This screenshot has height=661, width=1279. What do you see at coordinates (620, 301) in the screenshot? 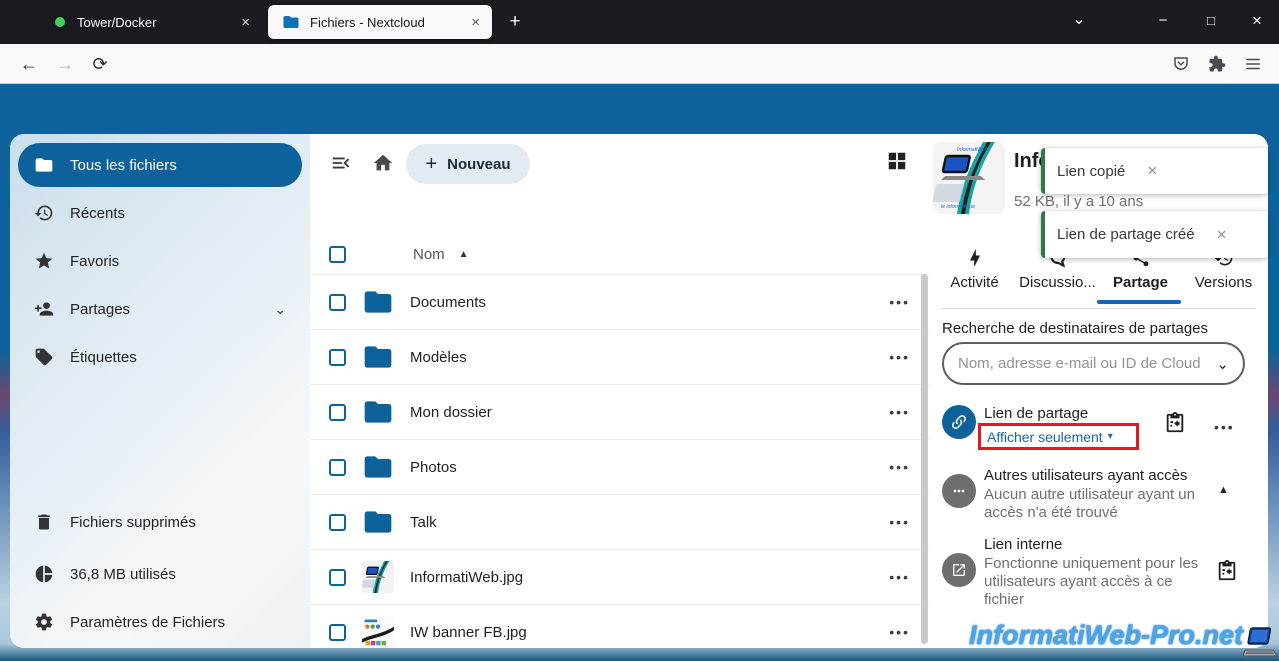
I see `file-row: Documents •••` at bounding box center [620, 301].